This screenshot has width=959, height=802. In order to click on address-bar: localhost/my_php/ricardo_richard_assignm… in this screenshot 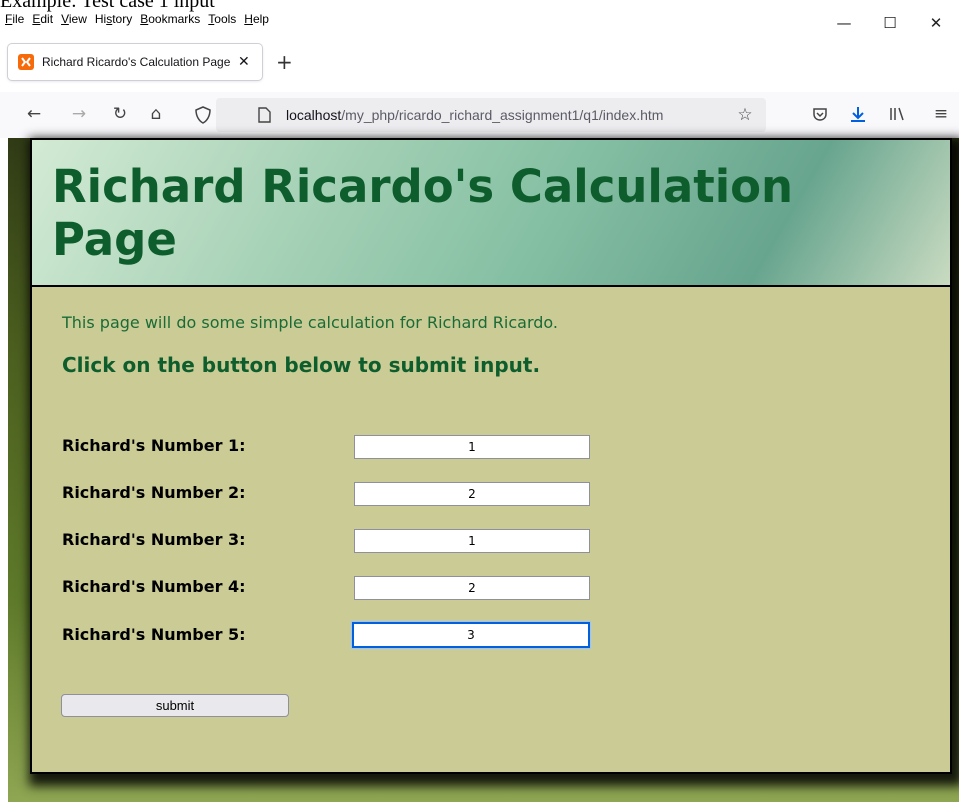, I will do `click(480, 115)`.